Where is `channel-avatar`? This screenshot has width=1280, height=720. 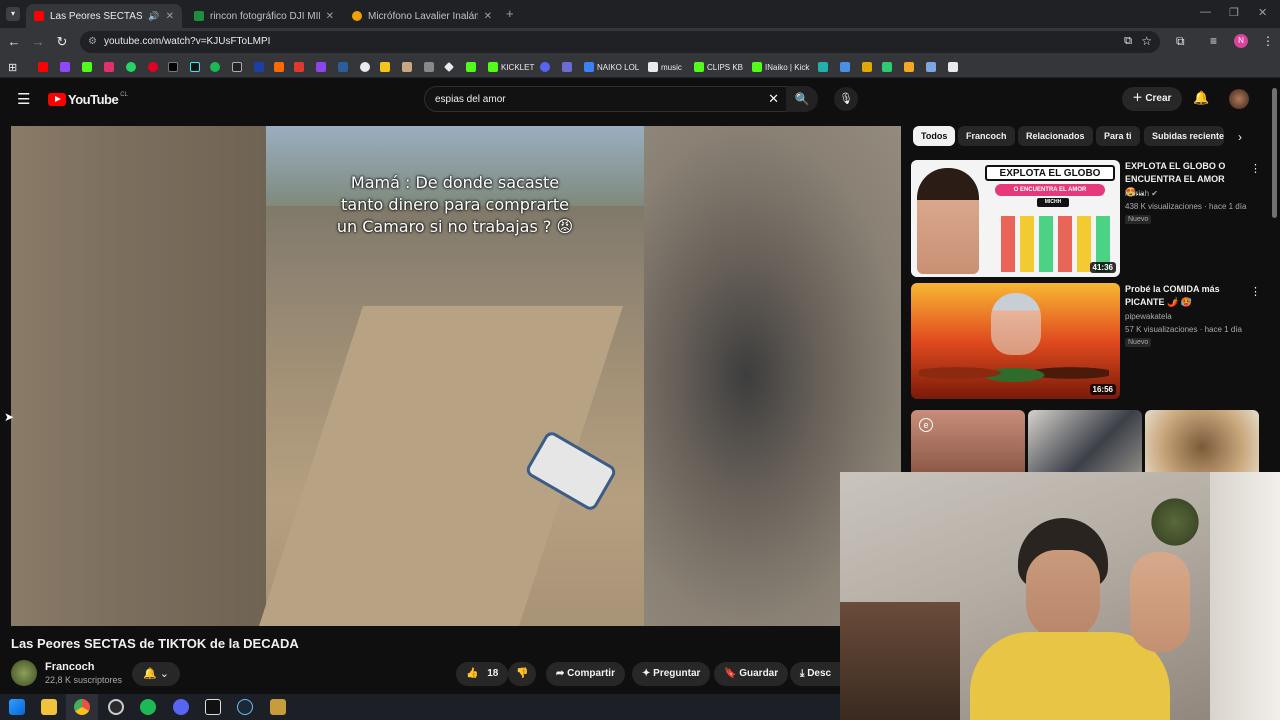 channel-avatar is located at coordinates (24, 673).